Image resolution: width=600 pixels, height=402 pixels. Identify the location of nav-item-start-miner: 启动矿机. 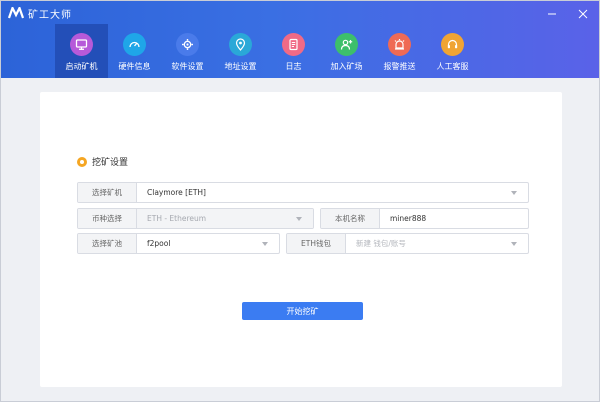
(81, 51).